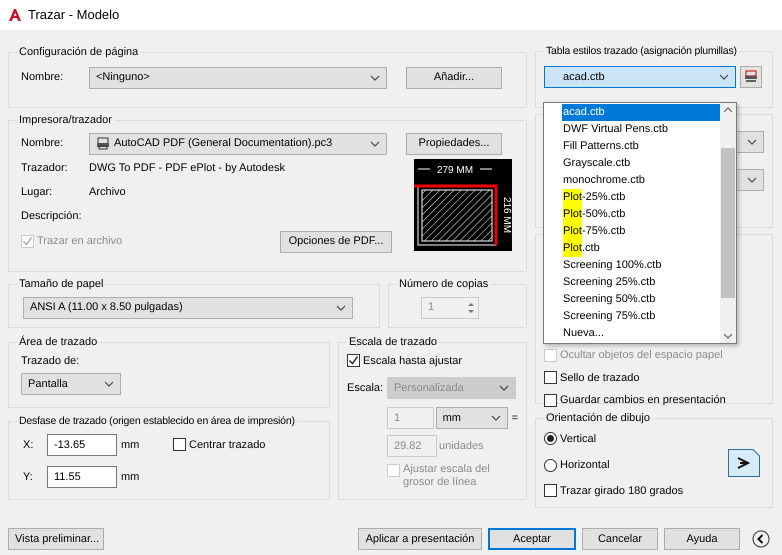 The image size is (782, 555). Describe the element at coordinates (641, 163) in the screenshot. I see `dropdown-option: Grayscale.ctb` at that location.